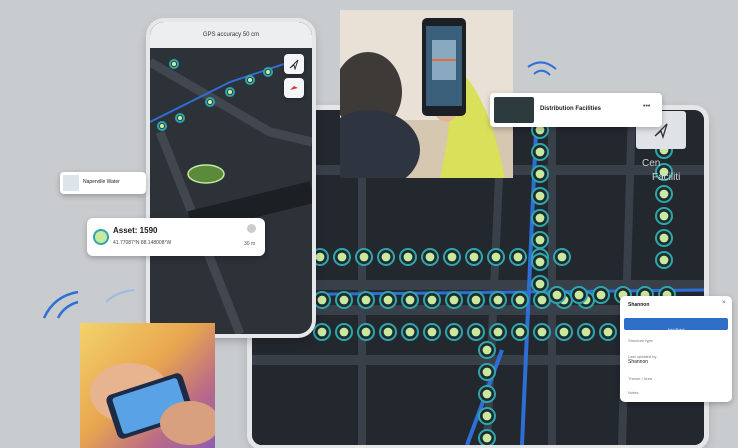  I want to click on locate-button, so click(294, 64).